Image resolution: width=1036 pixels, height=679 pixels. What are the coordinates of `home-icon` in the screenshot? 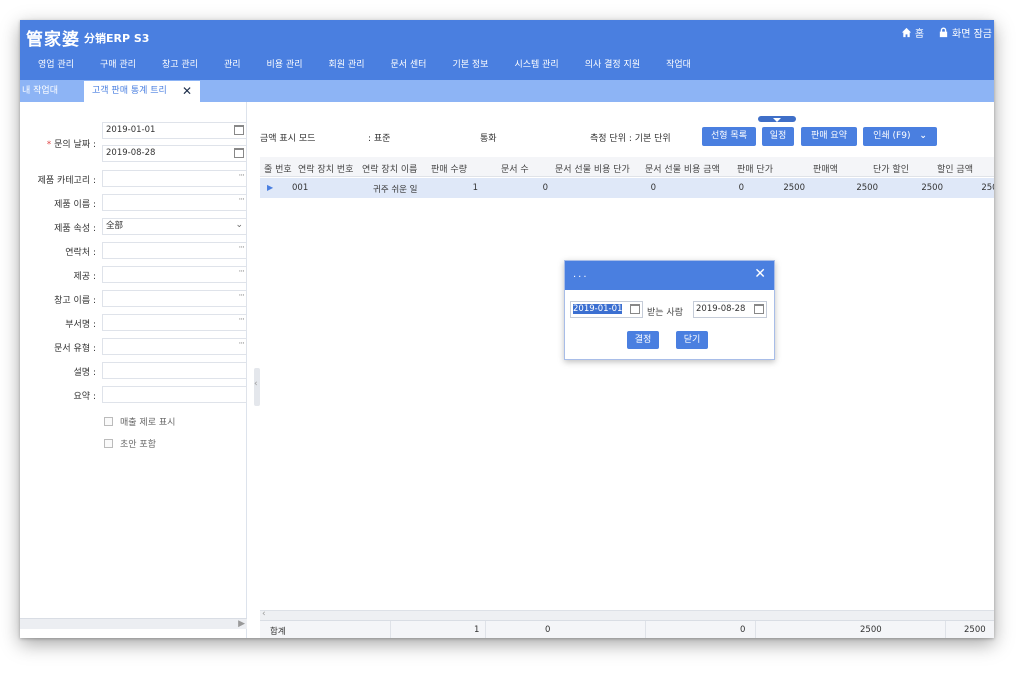 It's located at (906, 32).